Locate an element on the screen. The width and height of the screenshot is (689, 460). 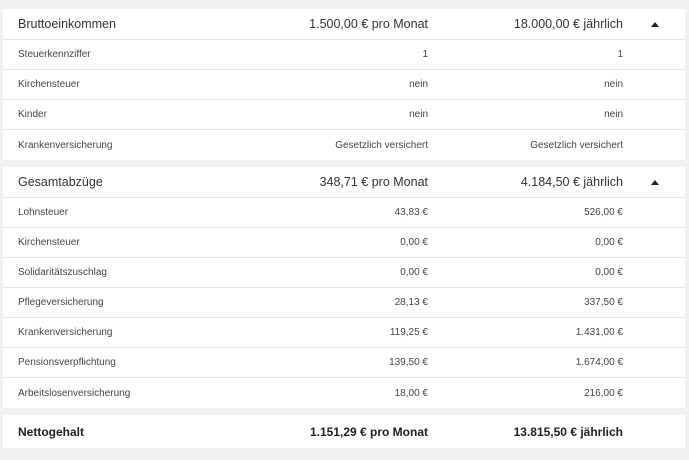
row-monthly-value: 139,50 € is located at coordinates (408, 362).